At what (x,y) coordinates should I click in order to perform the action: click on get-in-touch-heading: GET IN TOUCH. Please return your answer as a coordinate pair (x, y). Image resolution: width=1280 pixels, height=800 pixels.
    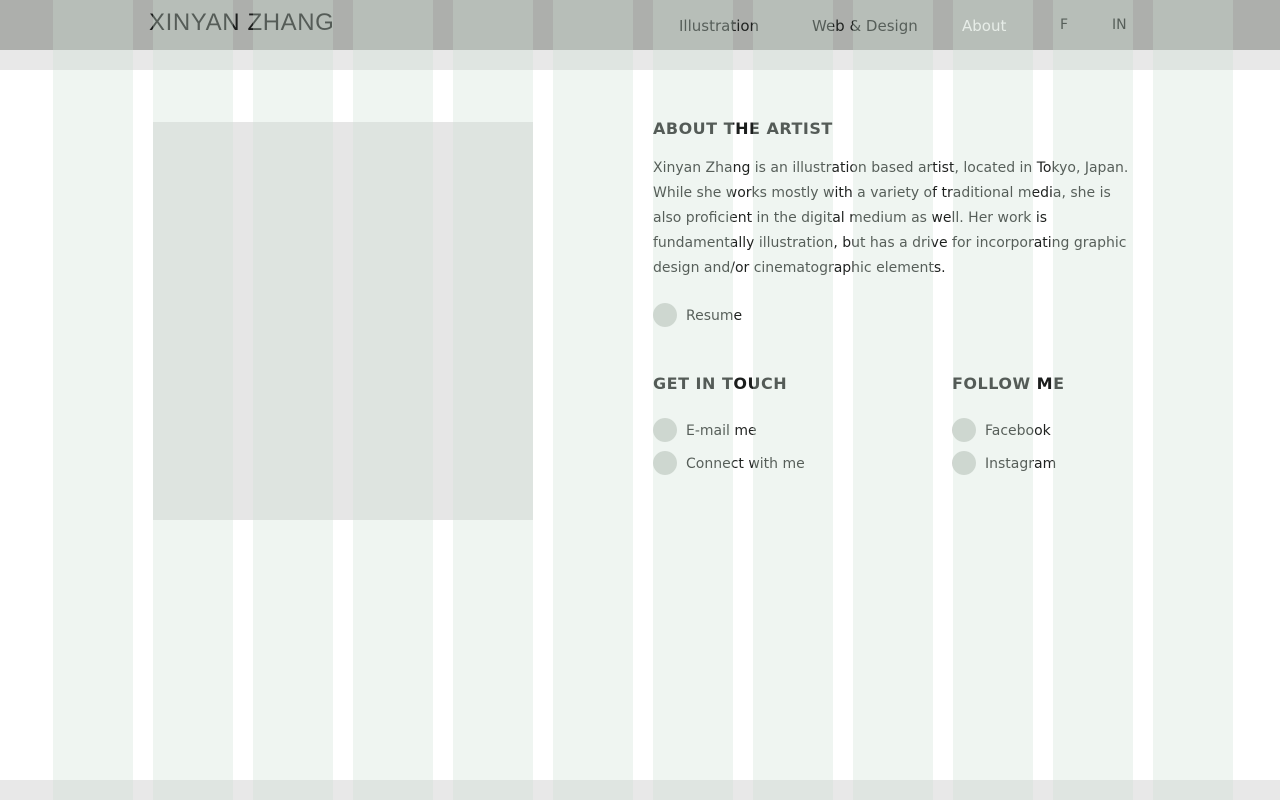
    Looking at the image, I should click on (720, 383).